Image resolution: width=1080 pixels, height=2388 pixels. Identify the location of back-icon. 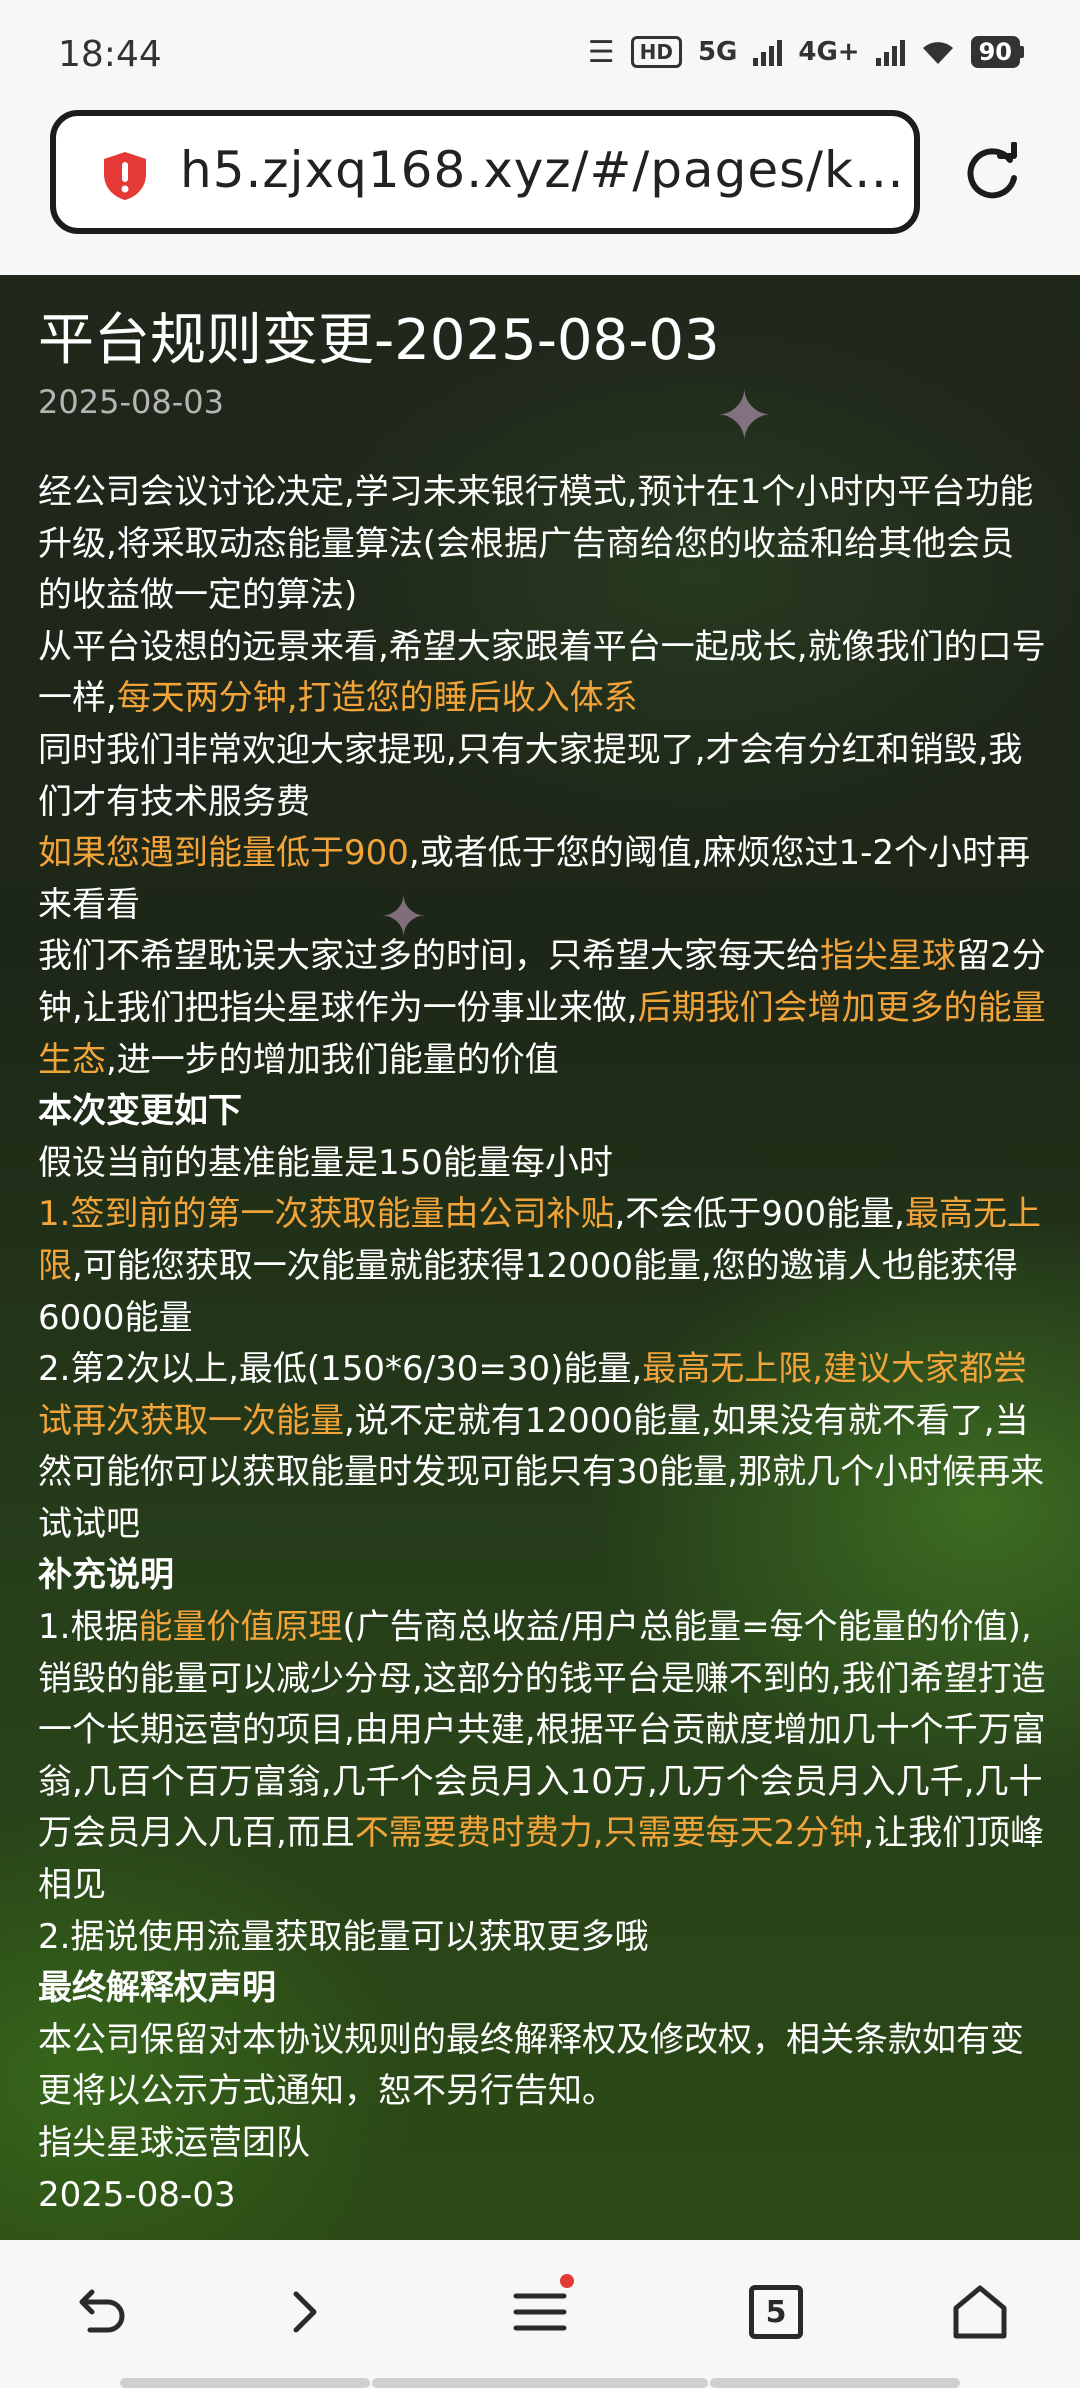
(102, 2311).